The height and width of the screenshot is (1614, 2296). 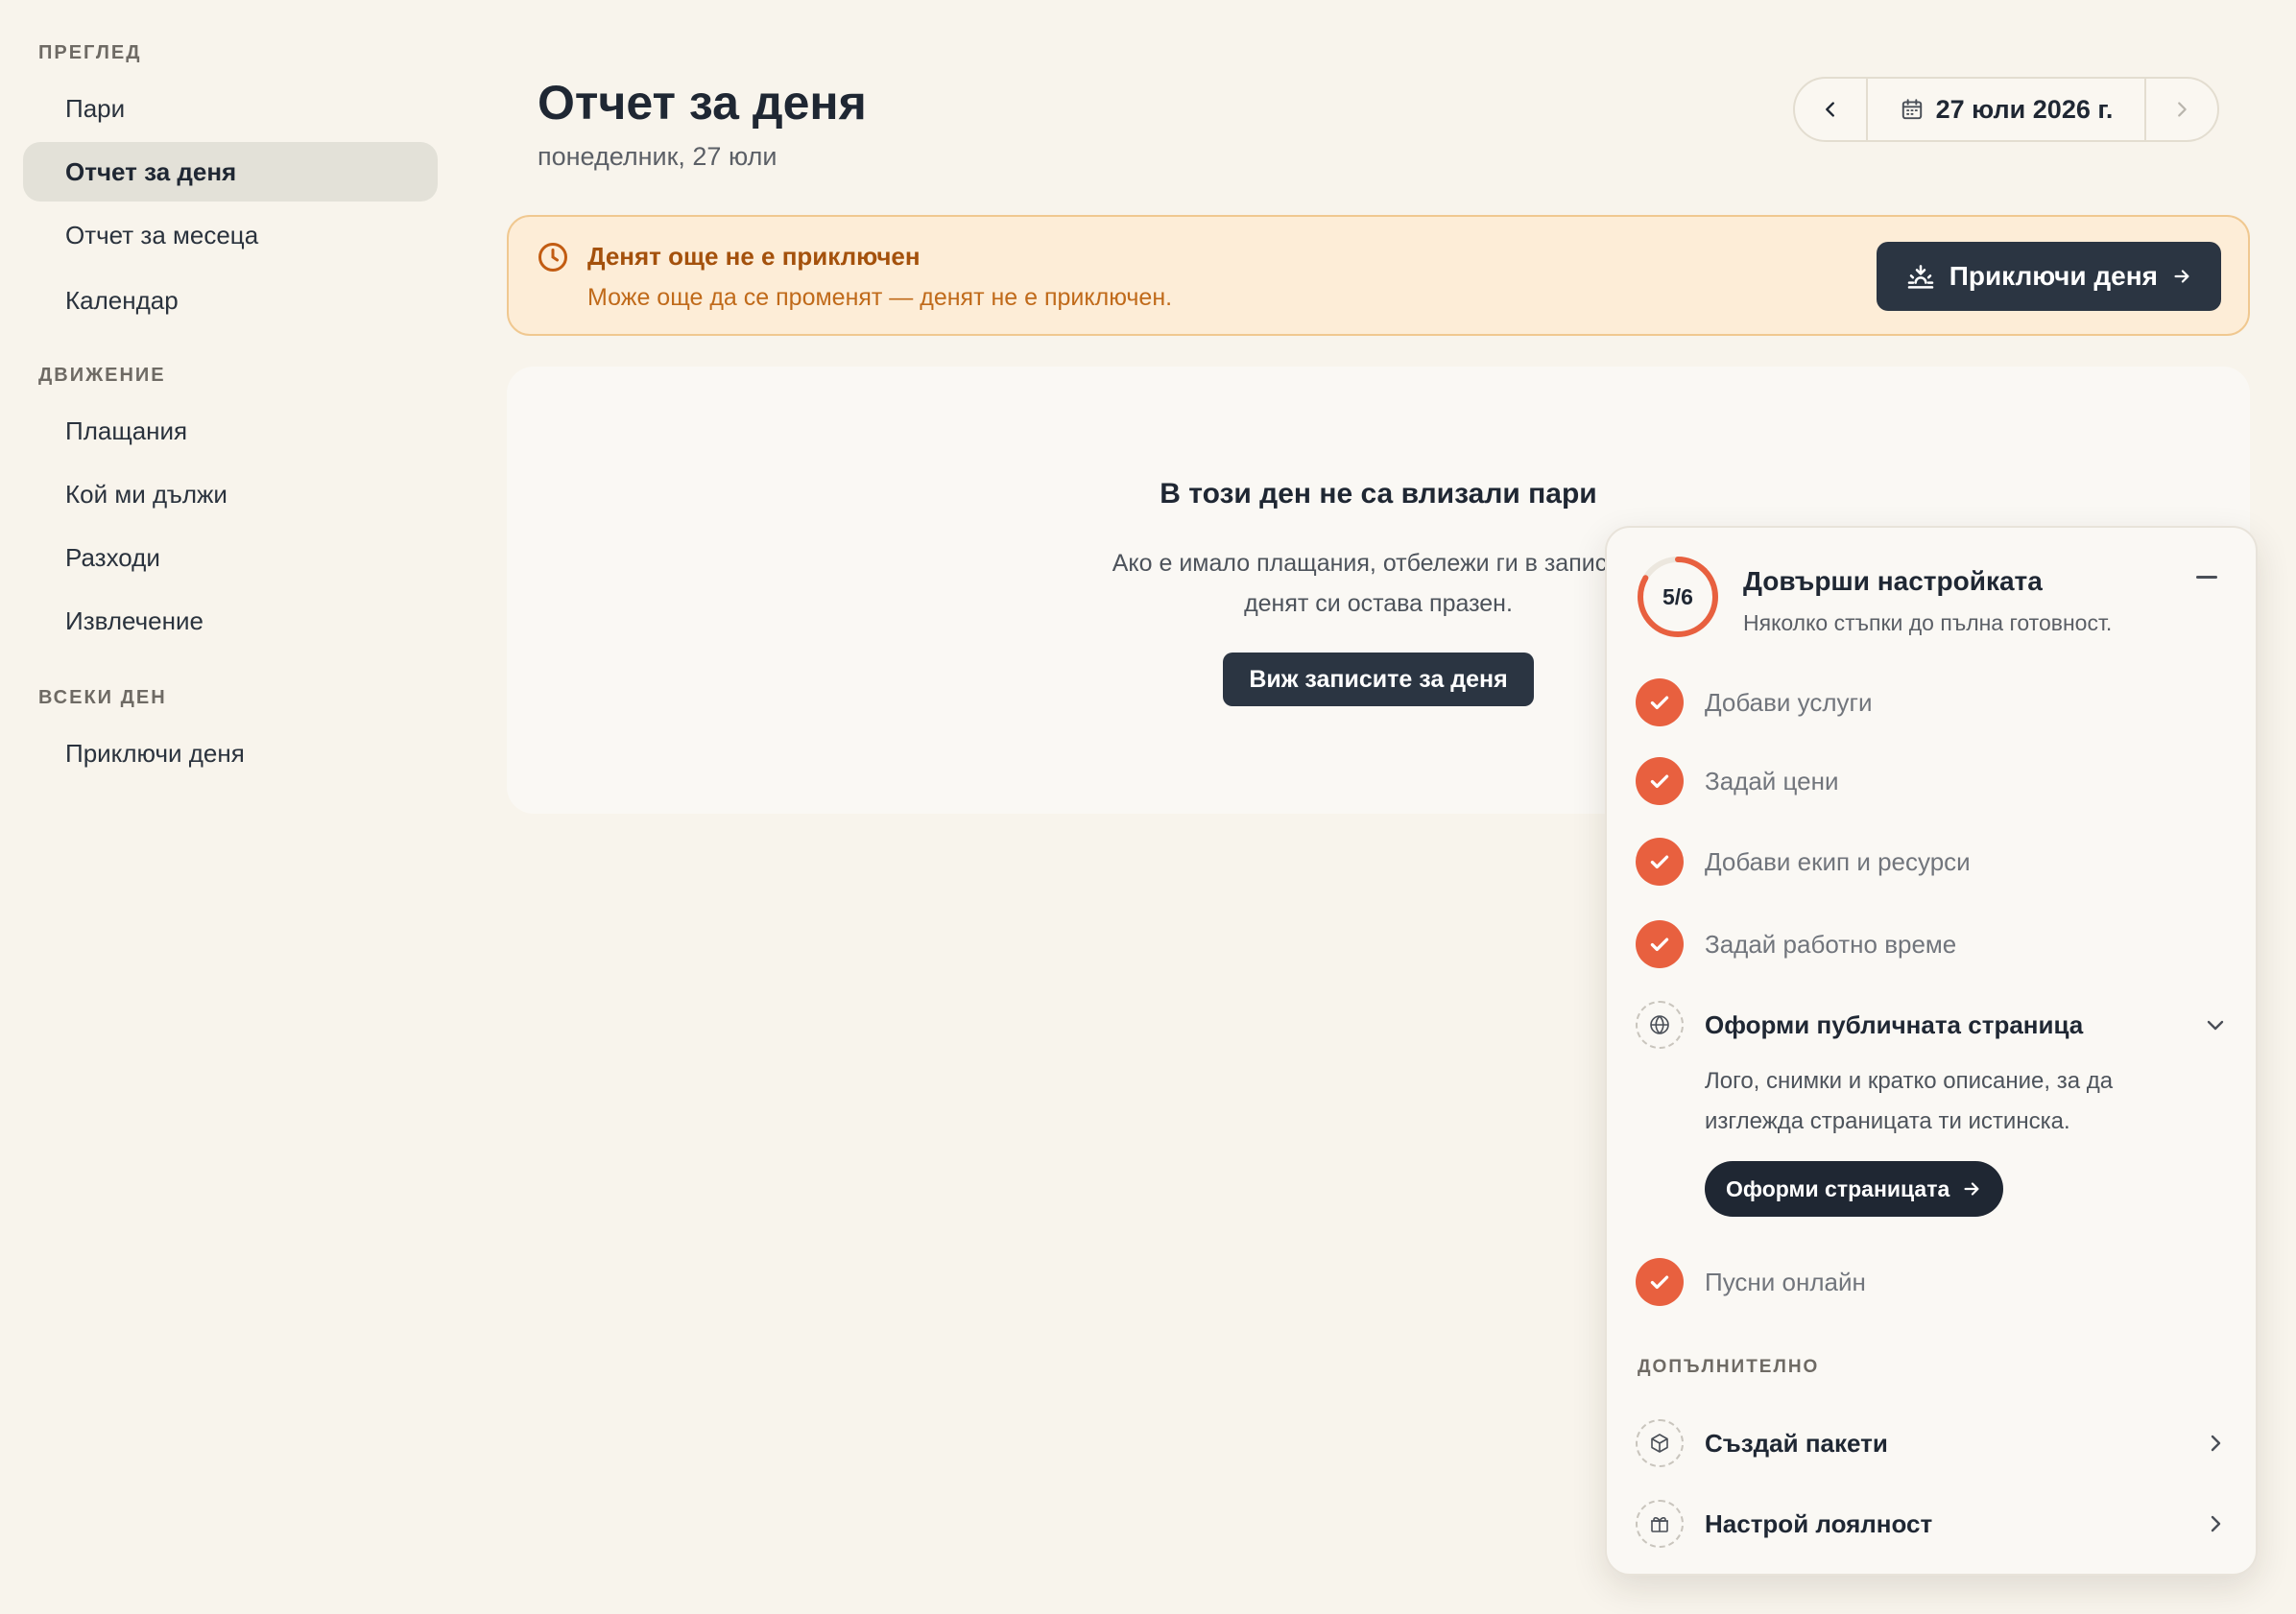 What do you see at coordinates (102, 375) in the screenshot?
I see `nav-section-movement: ДВИЖЕНИЕ` at bounding box center [102, 375].